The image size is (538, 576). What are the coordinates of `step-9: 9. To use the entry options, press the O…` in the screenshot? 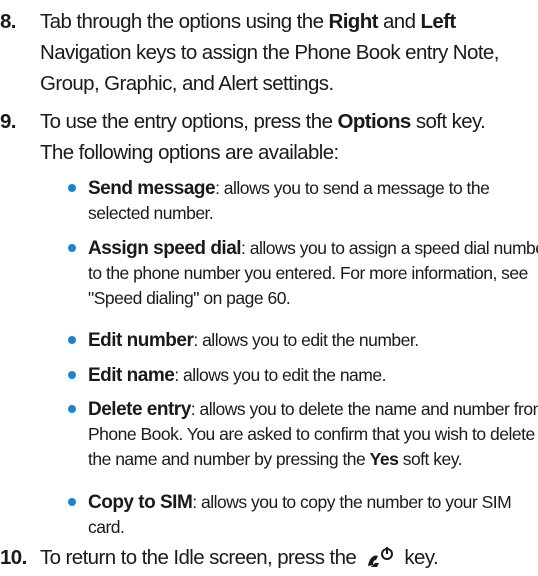 It's located at (260, 137).